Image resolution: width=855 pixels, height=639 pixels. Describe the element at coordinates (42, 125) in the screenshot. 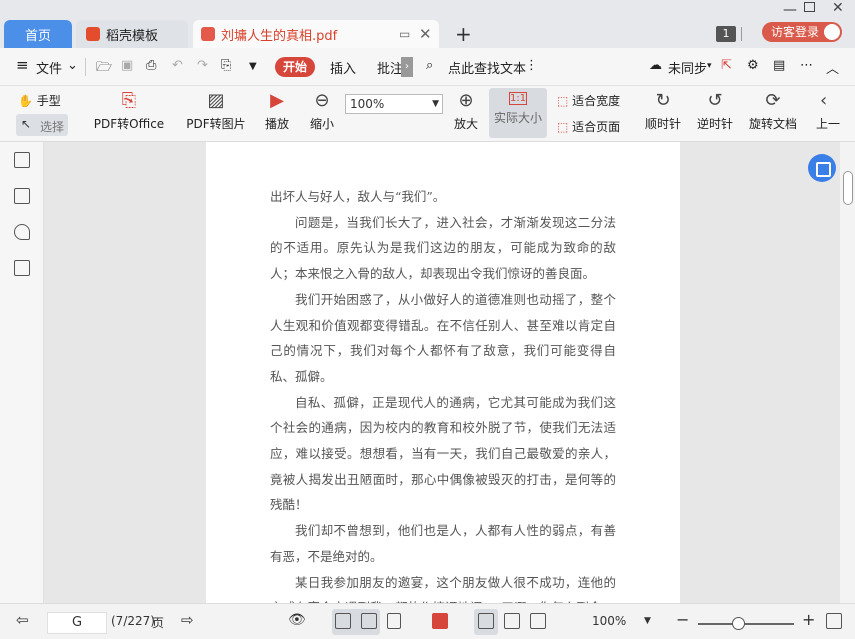

I see `select-tool-button: ↖ 选择` at that location.